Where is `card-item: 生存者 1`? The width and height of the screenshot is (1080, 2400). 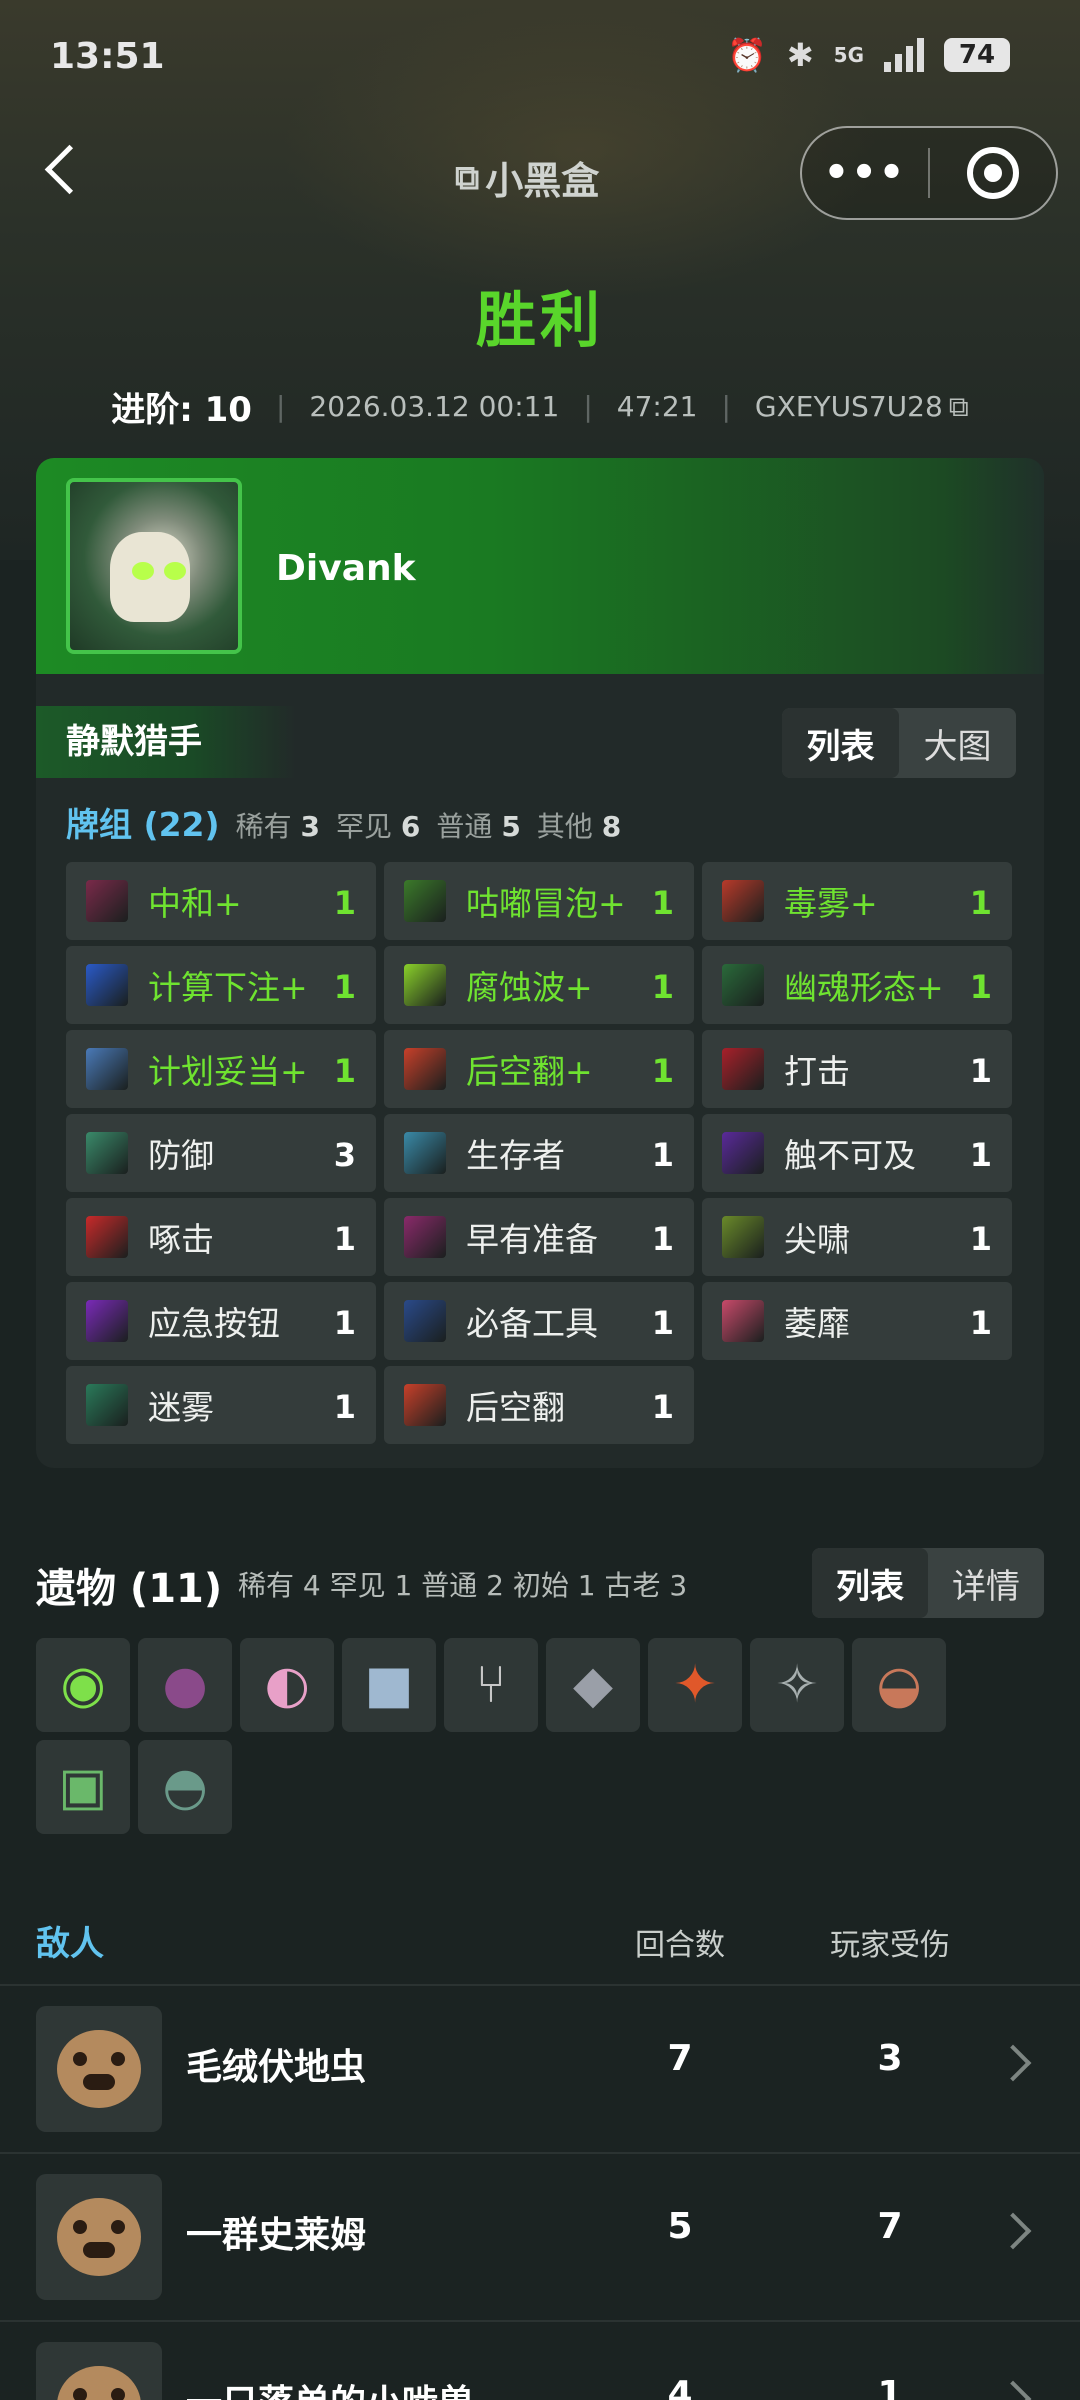
card-item: 生存者 1 is located at coordinates (539, 1153).